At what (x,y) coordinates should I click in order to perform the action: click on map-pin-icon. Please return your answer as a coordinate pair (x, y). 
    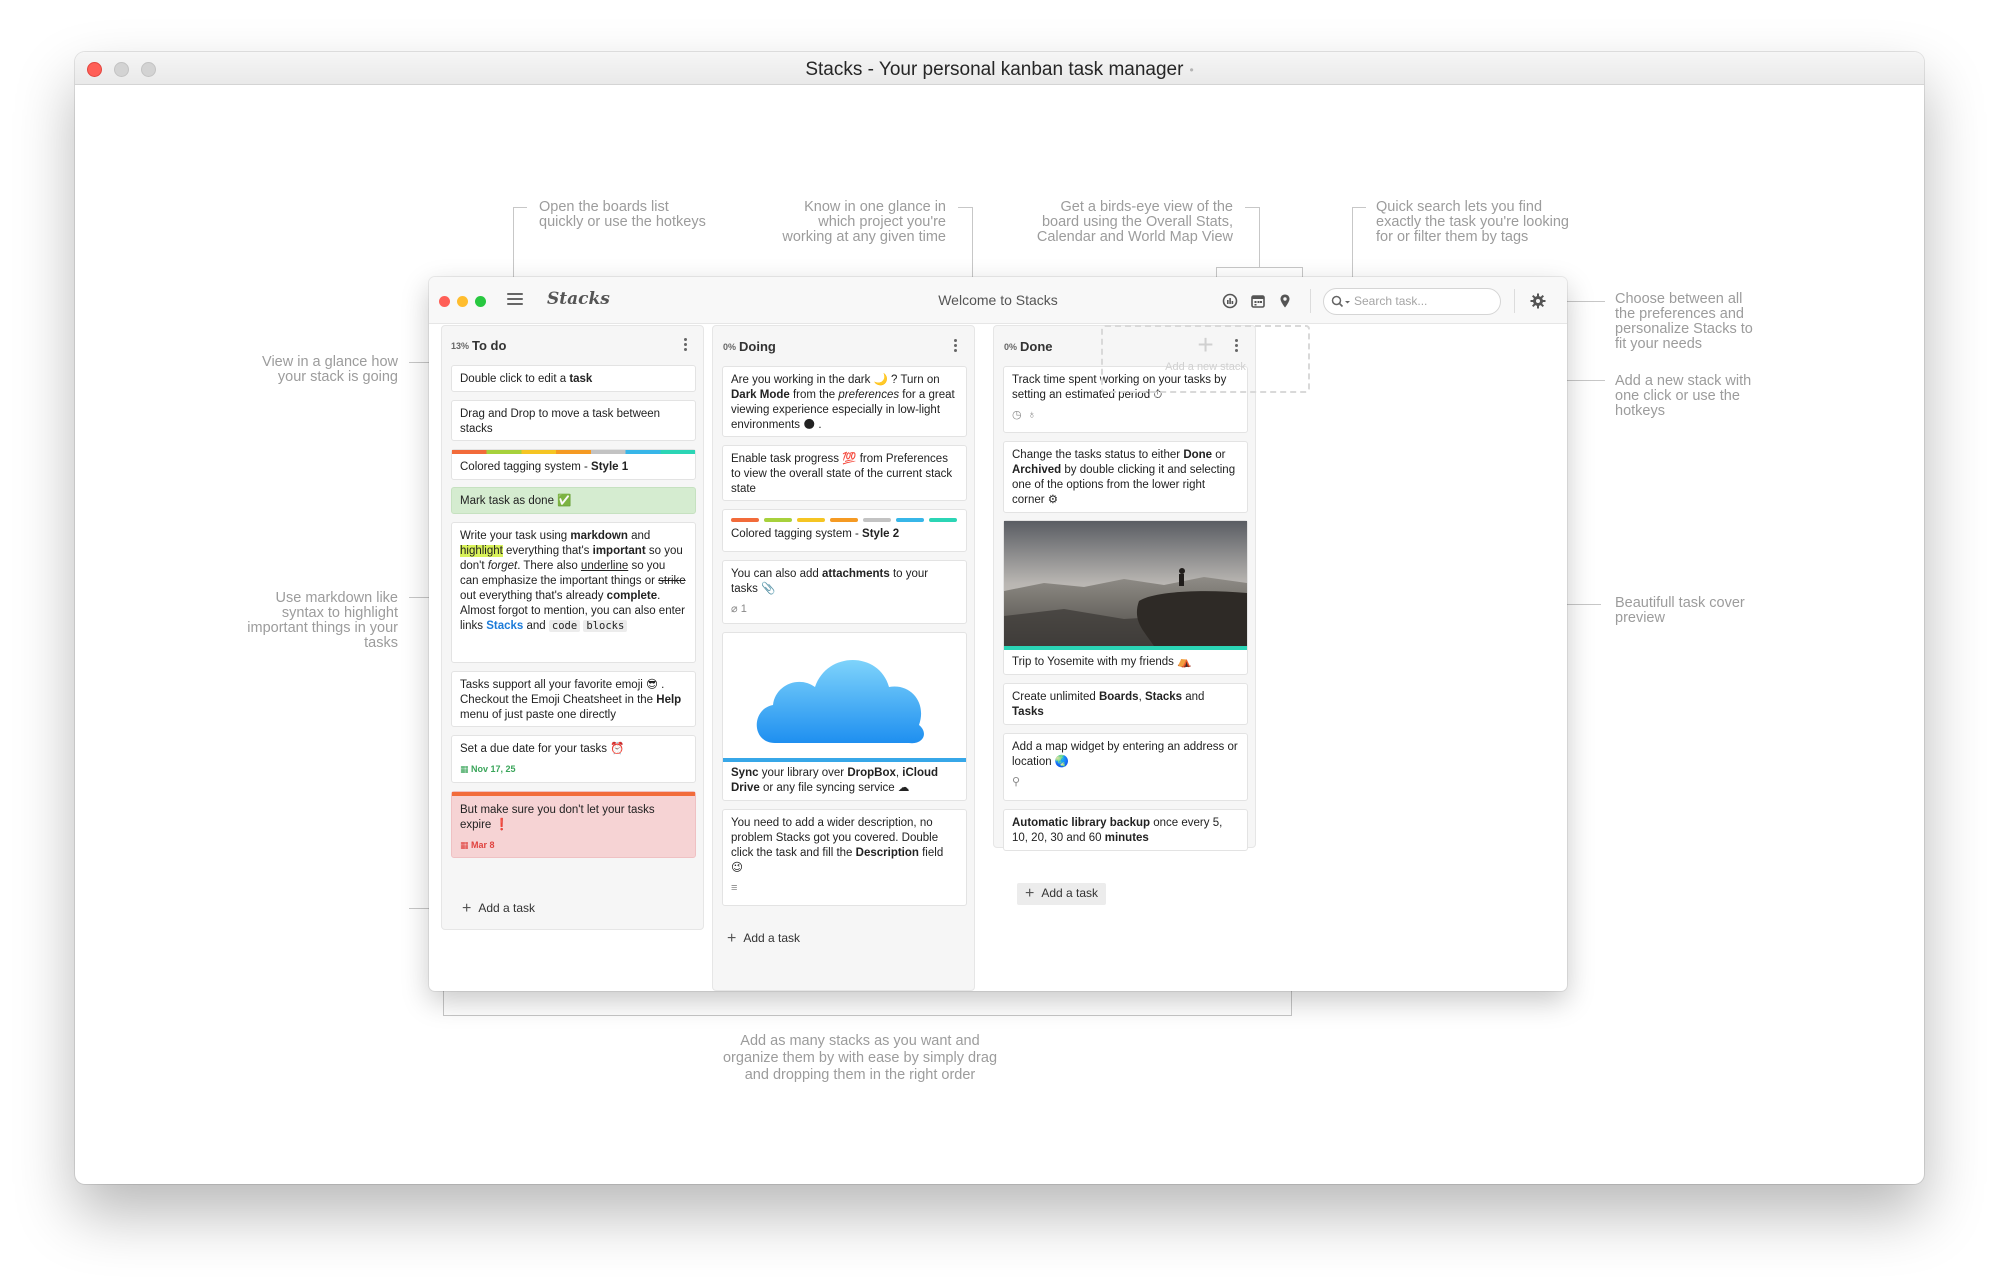
    Looking at the image, I should click on (1285, 301).